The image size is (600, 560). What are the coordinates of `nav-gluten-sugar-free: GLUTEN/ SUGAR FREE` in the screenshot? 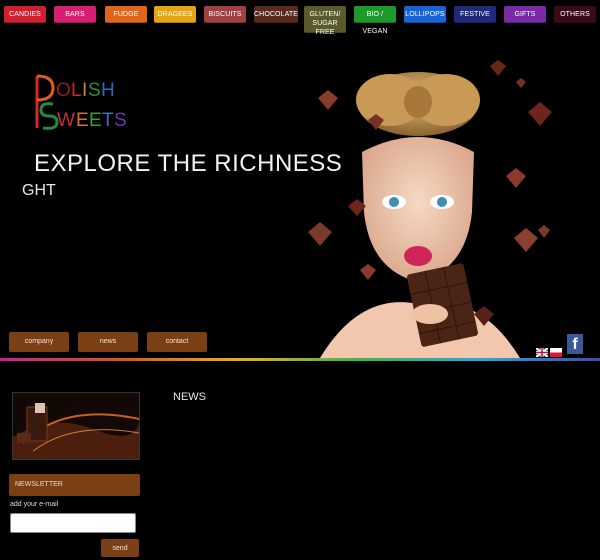 It's located at (325, 21).